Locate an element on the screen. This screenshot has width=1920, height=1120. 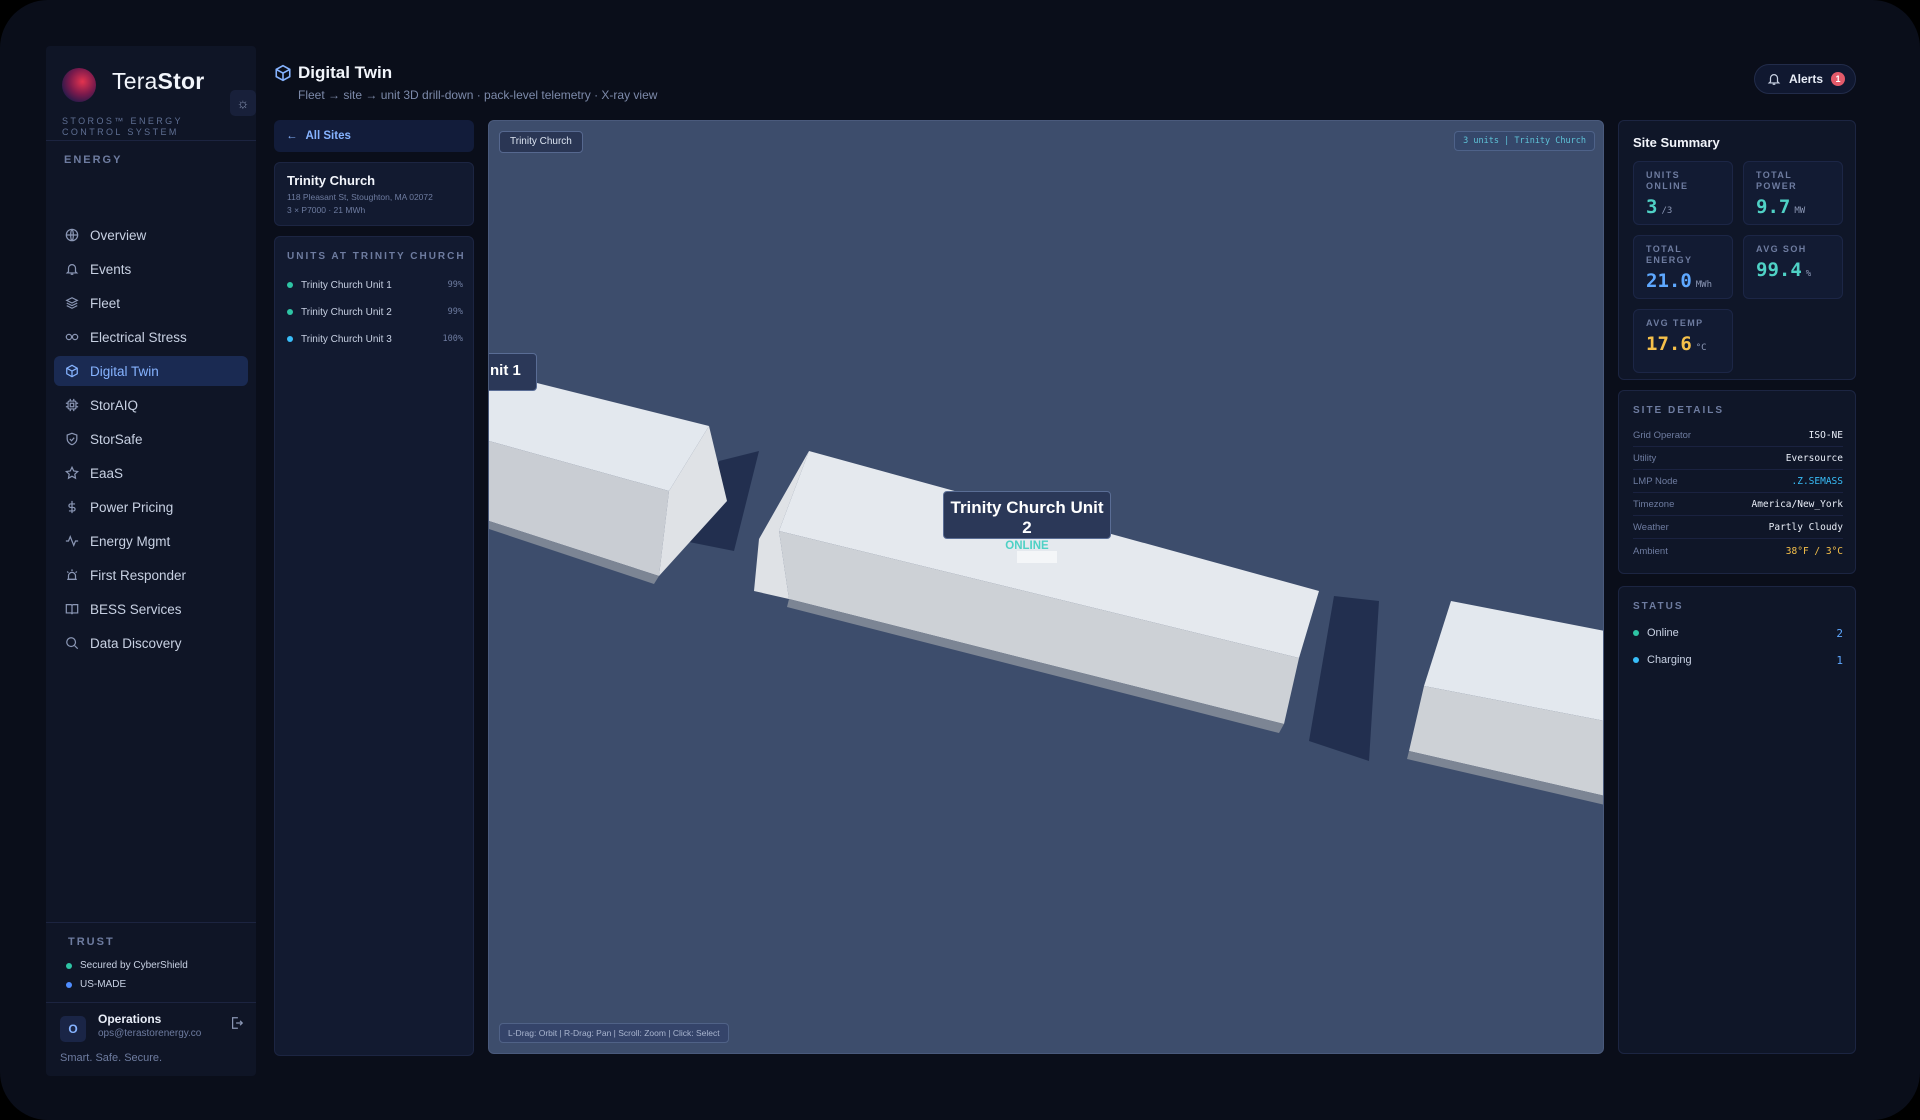
sidebar-item-bess-services: BESS Services is located at coordinates (151, 609).